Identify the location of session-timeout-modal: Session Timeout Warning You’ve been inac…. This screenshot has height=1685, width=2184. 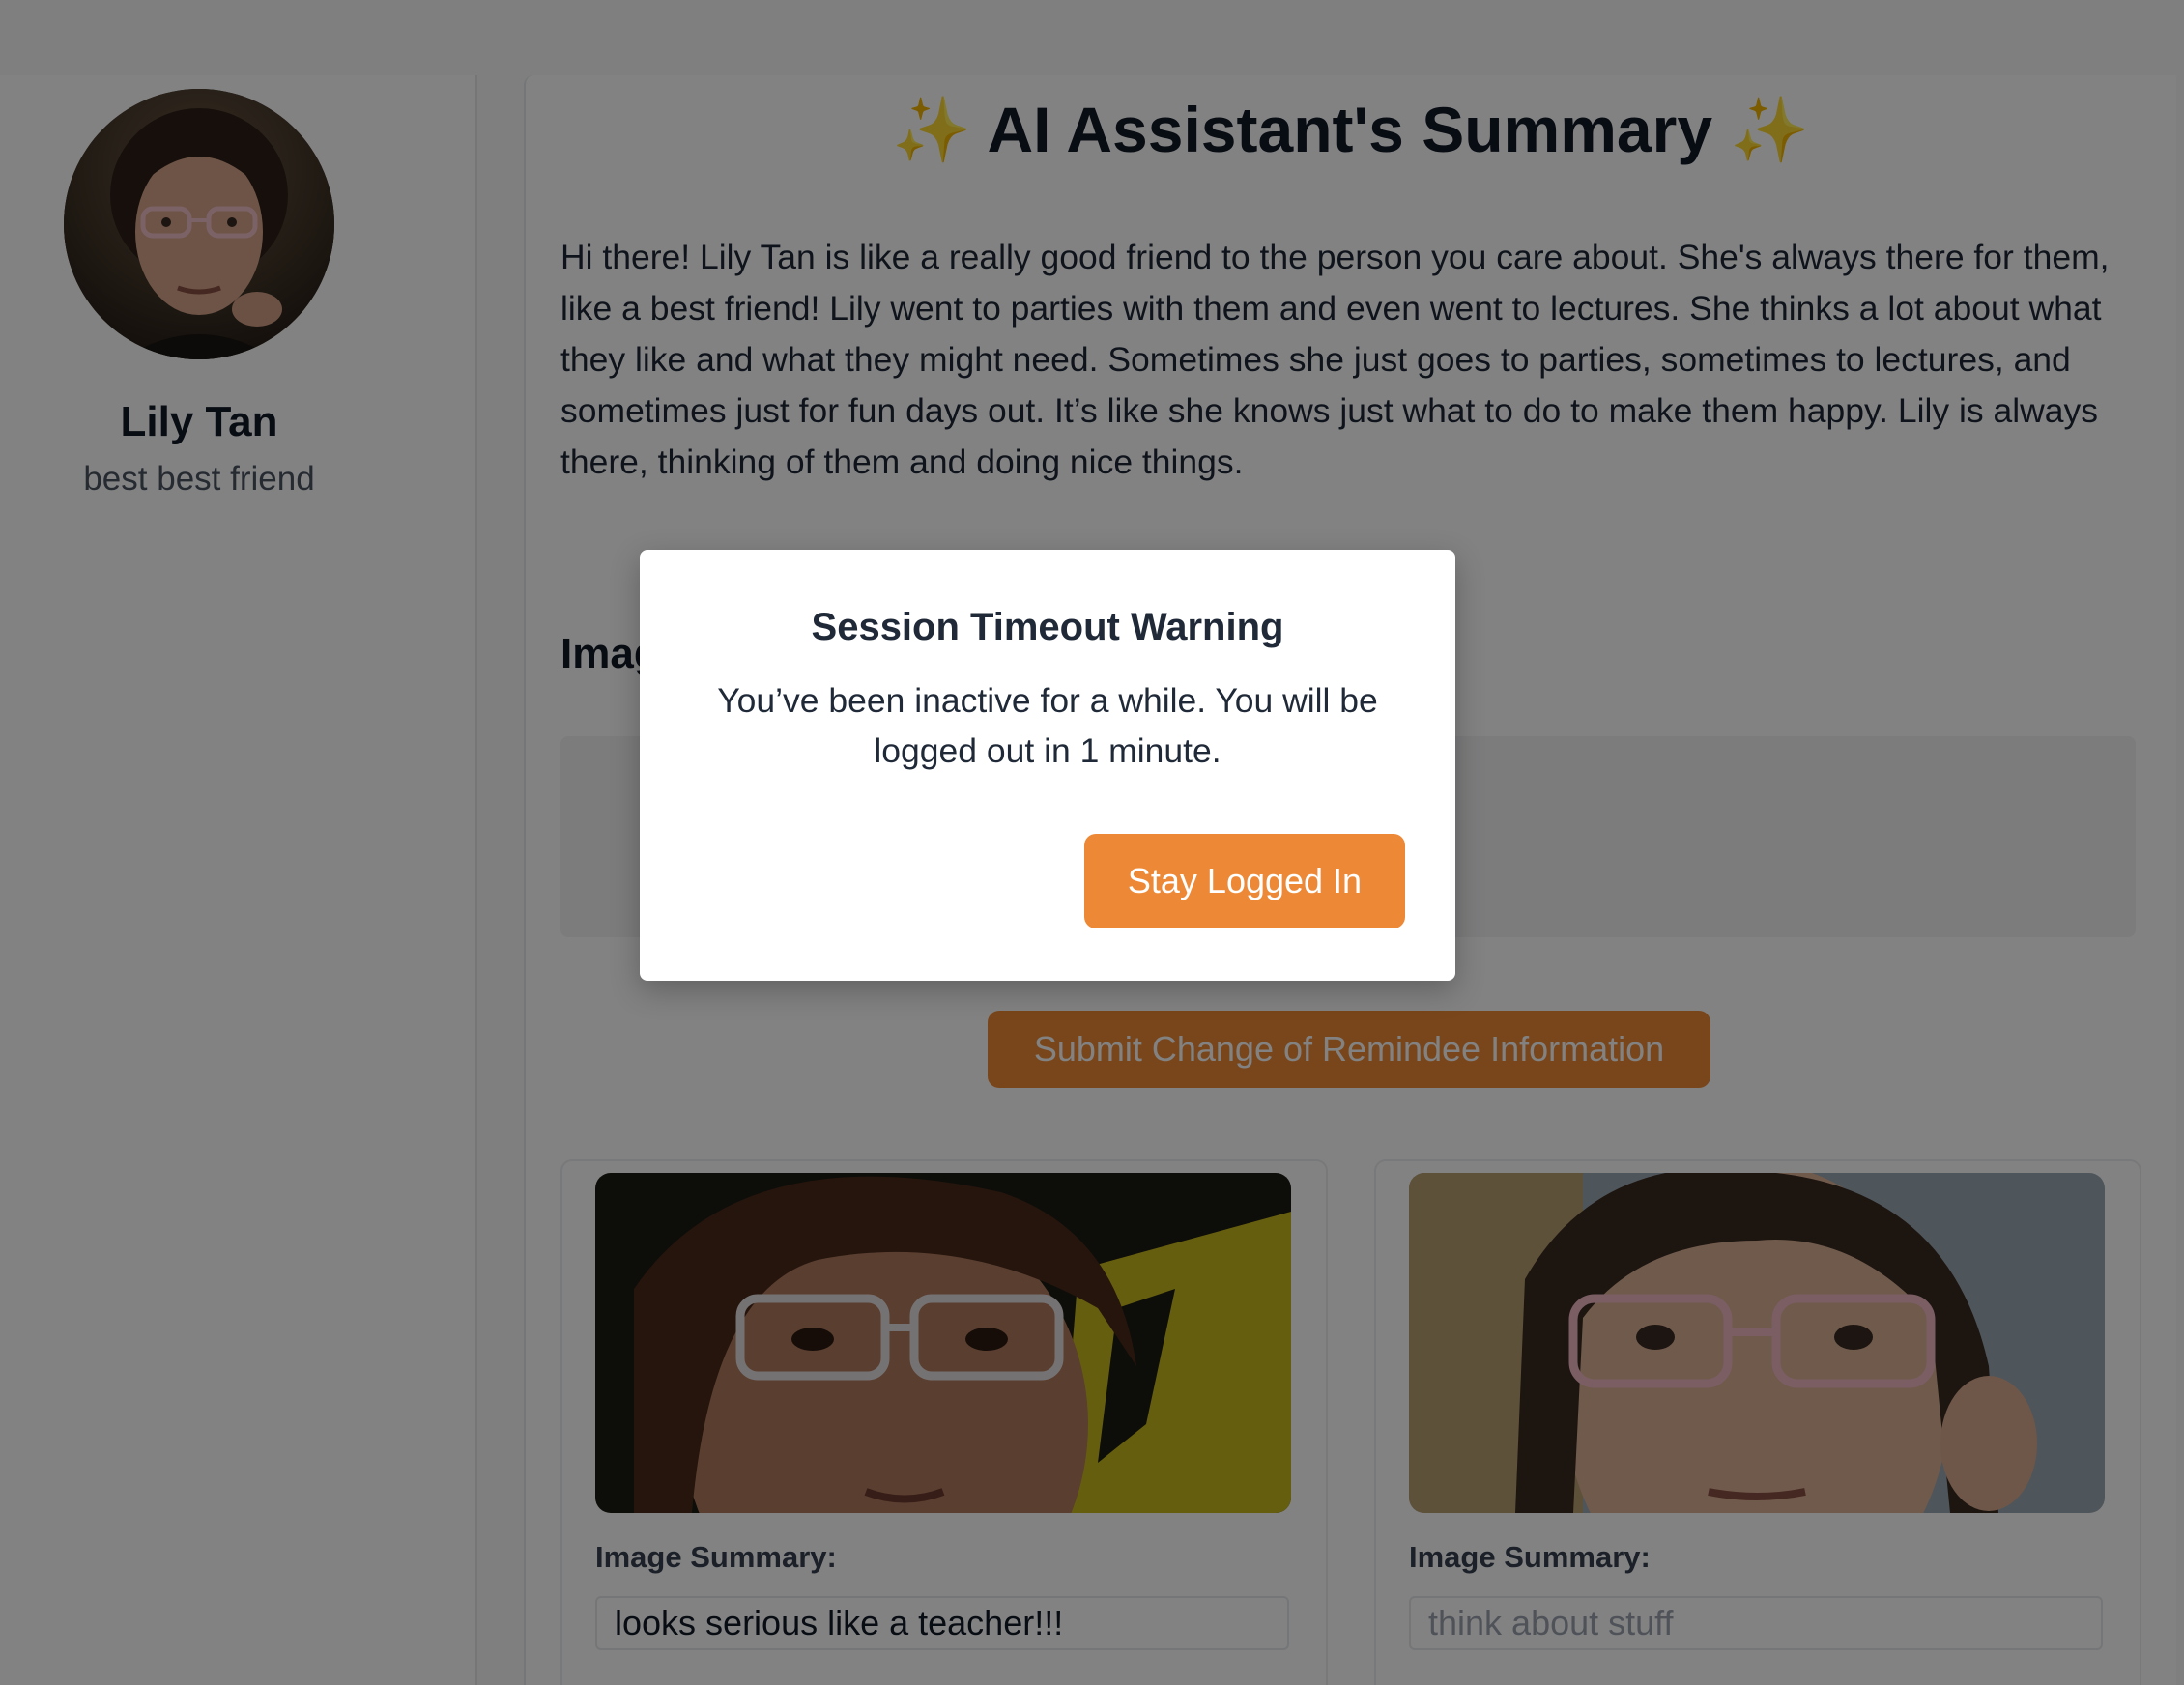
(1047, 765).